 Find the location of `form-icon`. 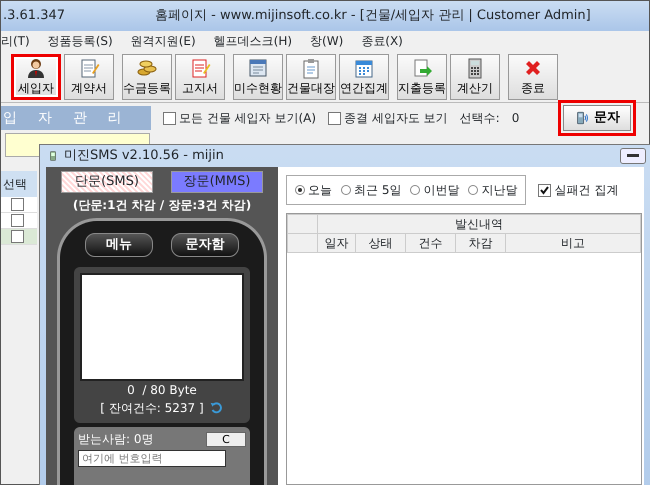

form-icon is located at coordinates (258, 67).